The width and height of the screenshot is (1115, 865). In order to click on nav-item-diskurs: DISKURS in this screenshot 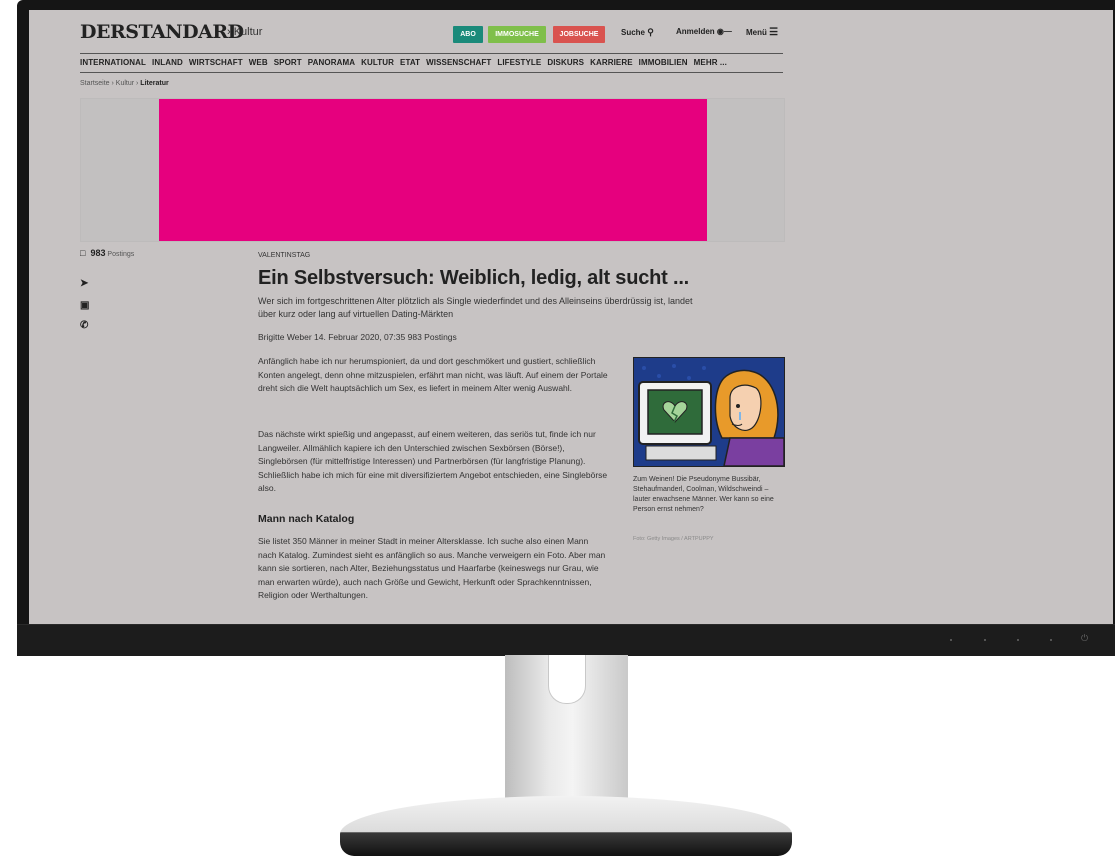, I will do `click(565, 63)`.